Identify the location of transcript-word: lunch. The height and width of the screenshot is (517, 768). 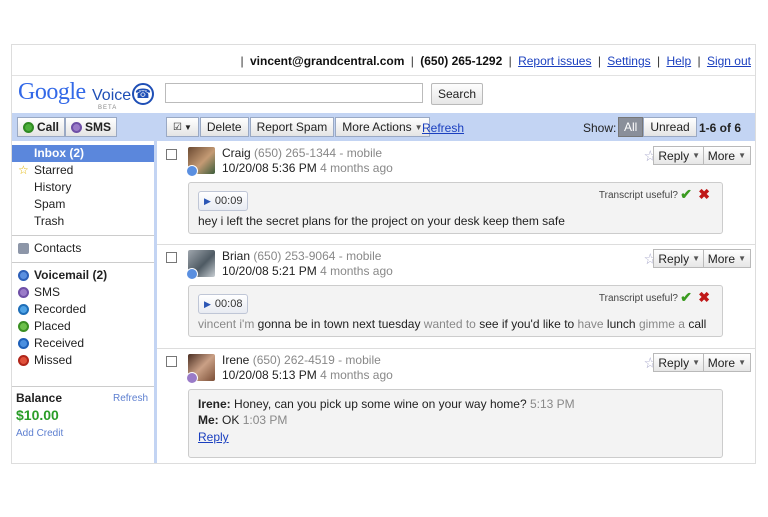
(621, 324).